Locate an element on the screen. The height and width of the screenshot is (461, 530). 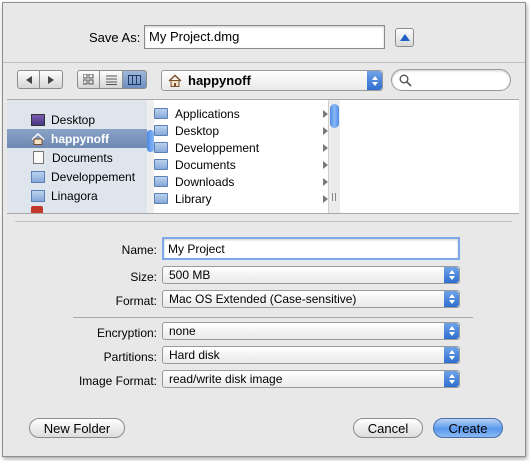
sidebar-item-label: Desktop is located at coordinates (73, 119).